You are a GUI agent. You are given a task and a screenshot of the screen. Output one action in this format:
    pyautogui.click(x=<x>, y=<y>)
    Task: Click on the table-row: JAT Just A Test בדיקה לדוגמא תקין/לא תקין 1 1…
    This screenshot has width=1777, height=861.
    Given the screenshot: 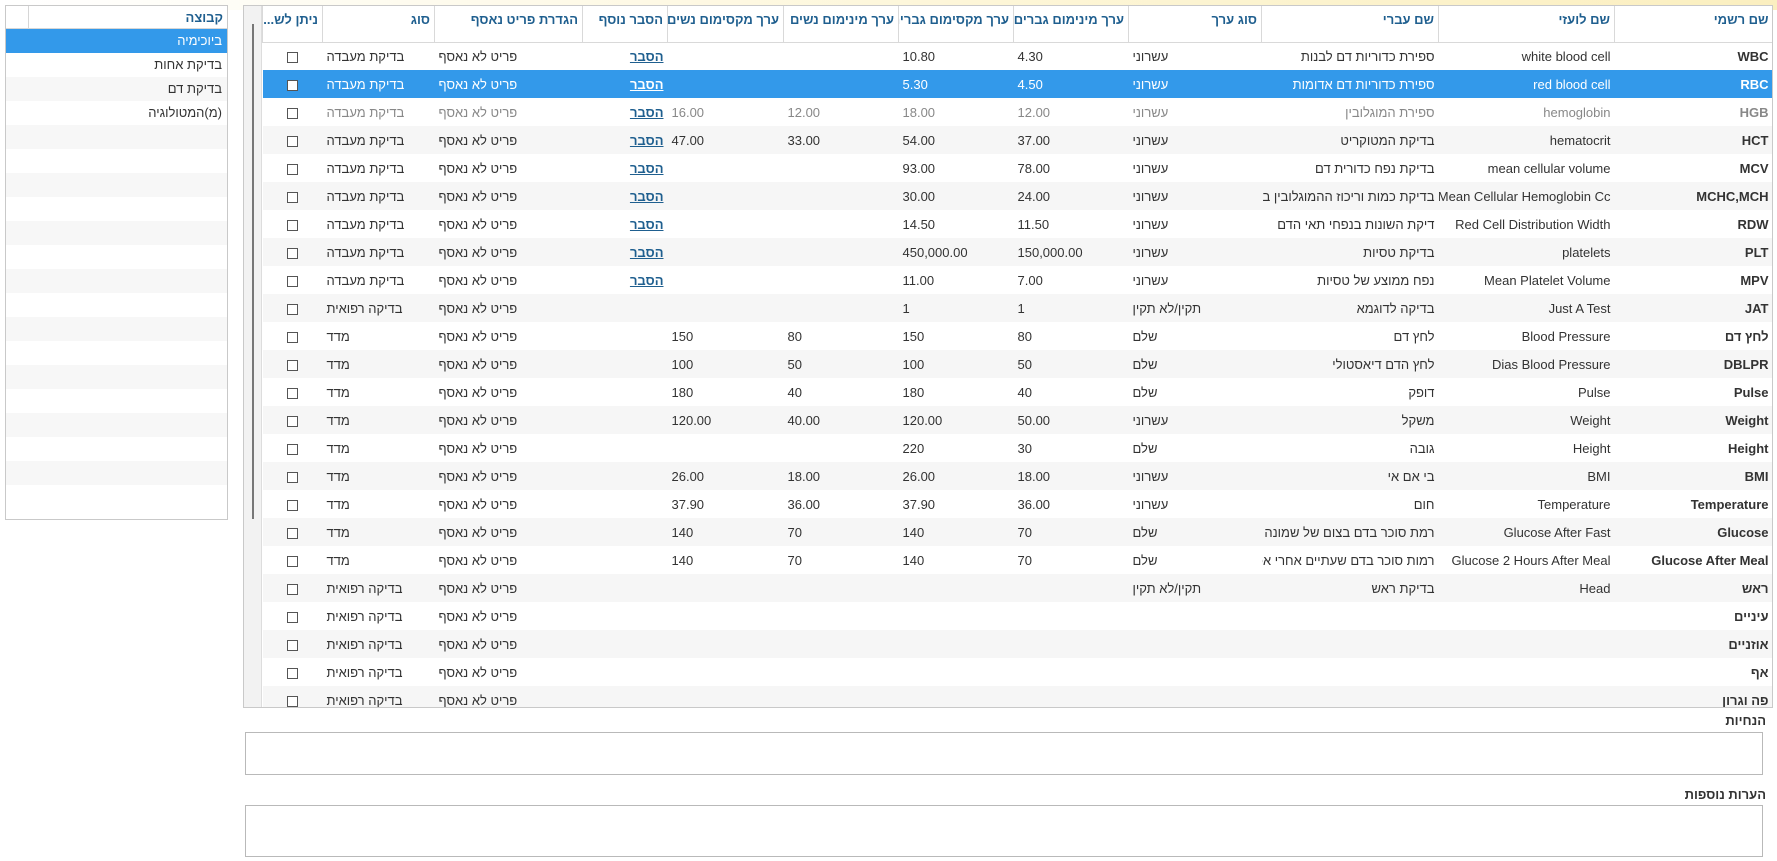 What is the action you would take?
    pyautogui.click(x=1017, y=308)
    